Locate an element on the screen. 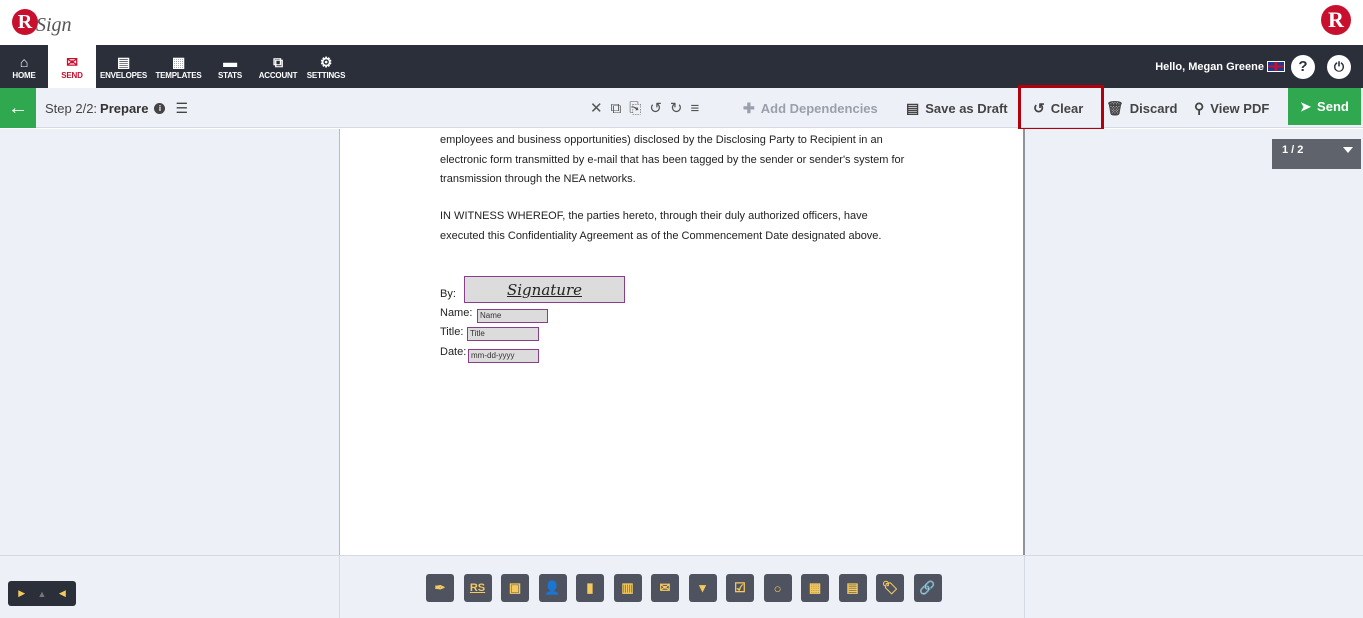 The height and width of the screenshot is (618, 1363). save-draft-button: ▤ Save as Draft is located at coordinates (957, 108).